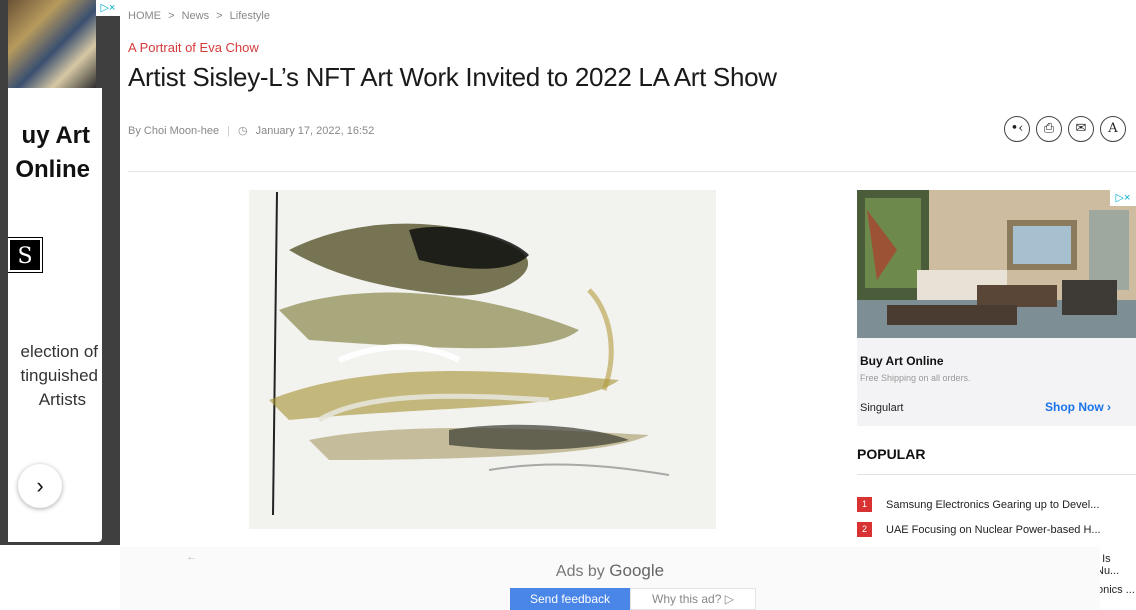  I want to click on breadcrumb-home: HOME, so click(144, 16).